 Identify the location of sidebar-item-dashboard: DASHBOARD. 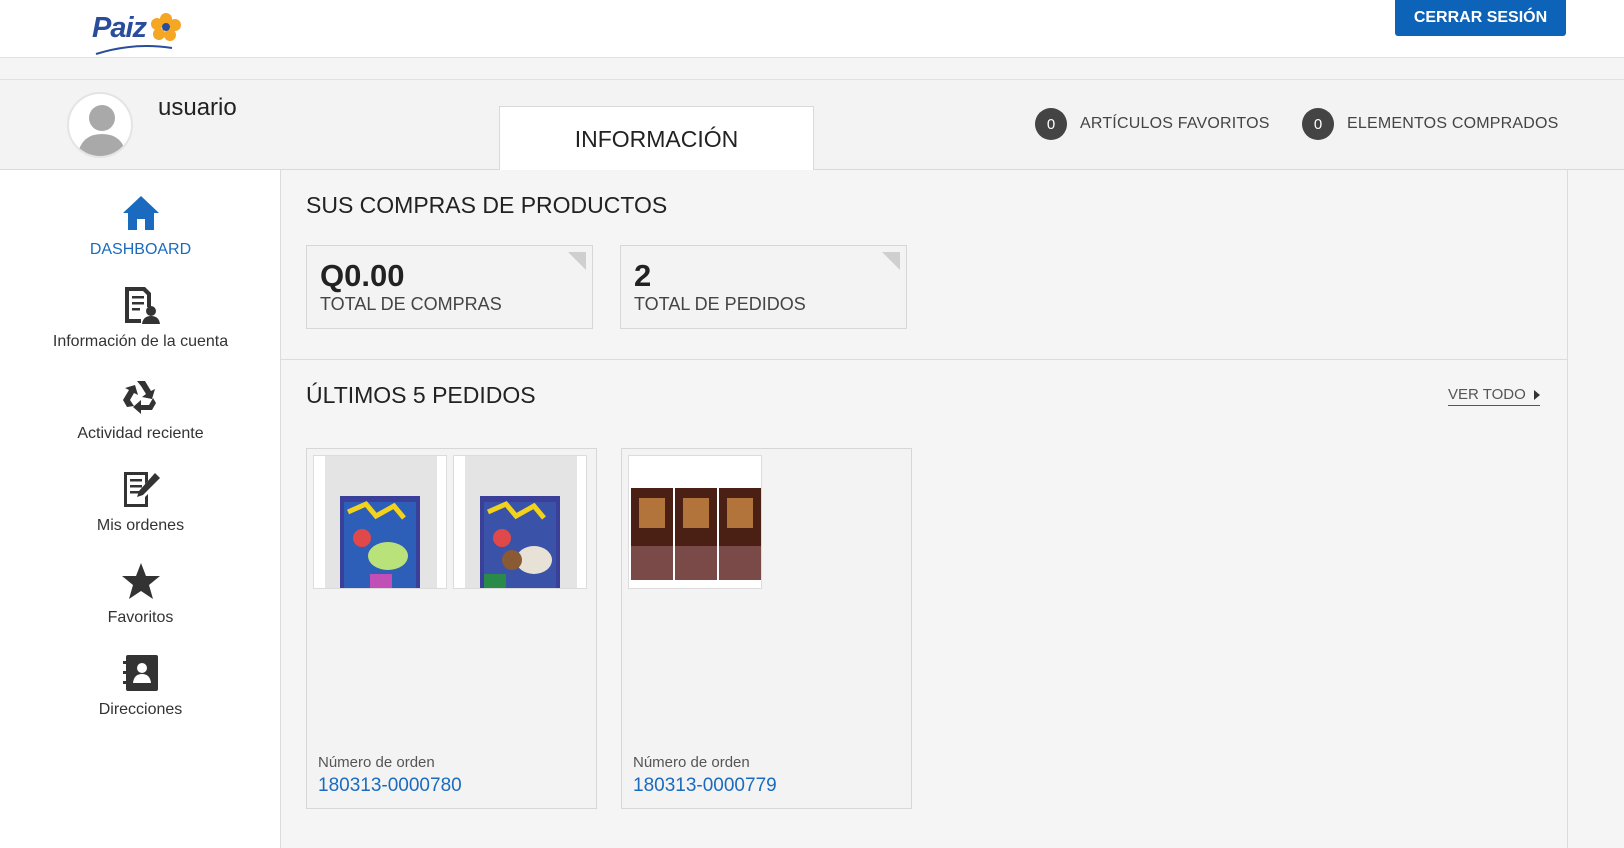
(140, 225).